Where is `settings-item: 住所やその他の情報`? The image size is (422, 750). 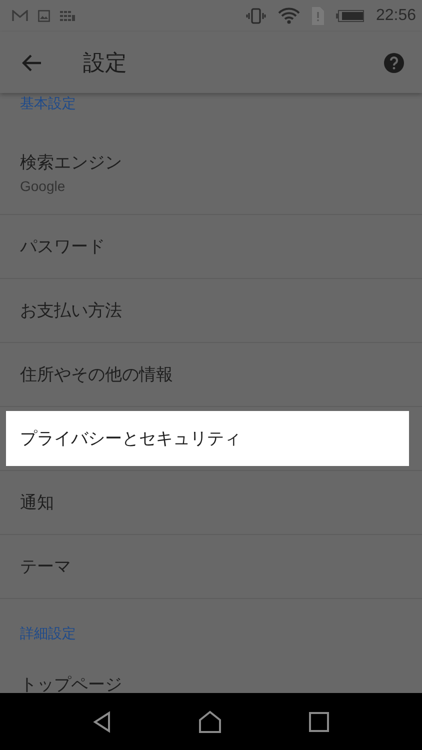
settings-item: 住所やその他の情報 is located at coordinates (207, 374).